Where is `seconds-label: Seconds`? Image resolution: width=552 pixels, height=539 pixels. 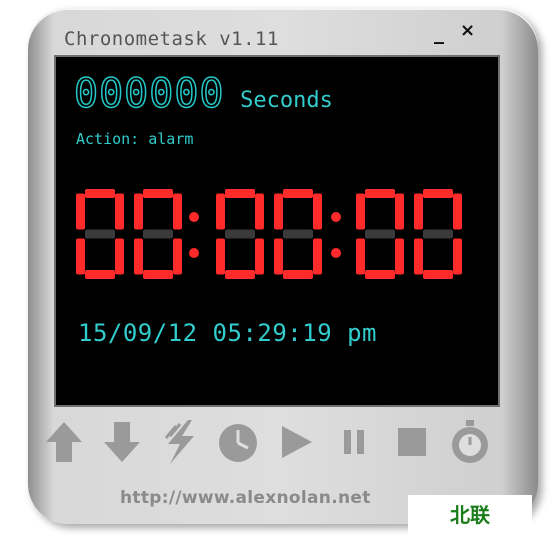
seconds-label: Seconds is located at coordinates (286, 100).